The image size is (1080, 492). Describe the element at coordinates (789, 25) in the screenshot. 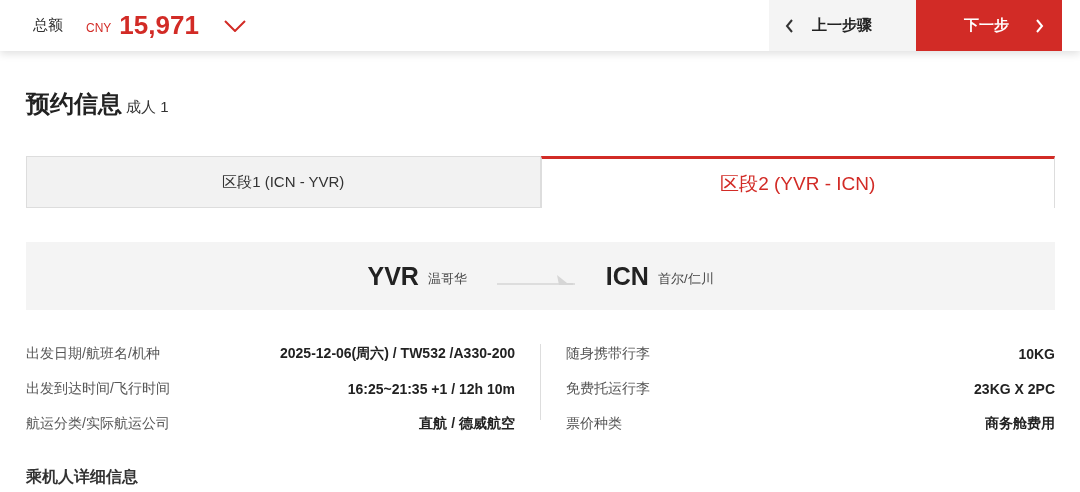

I see `chevron-left-icon` at that location.